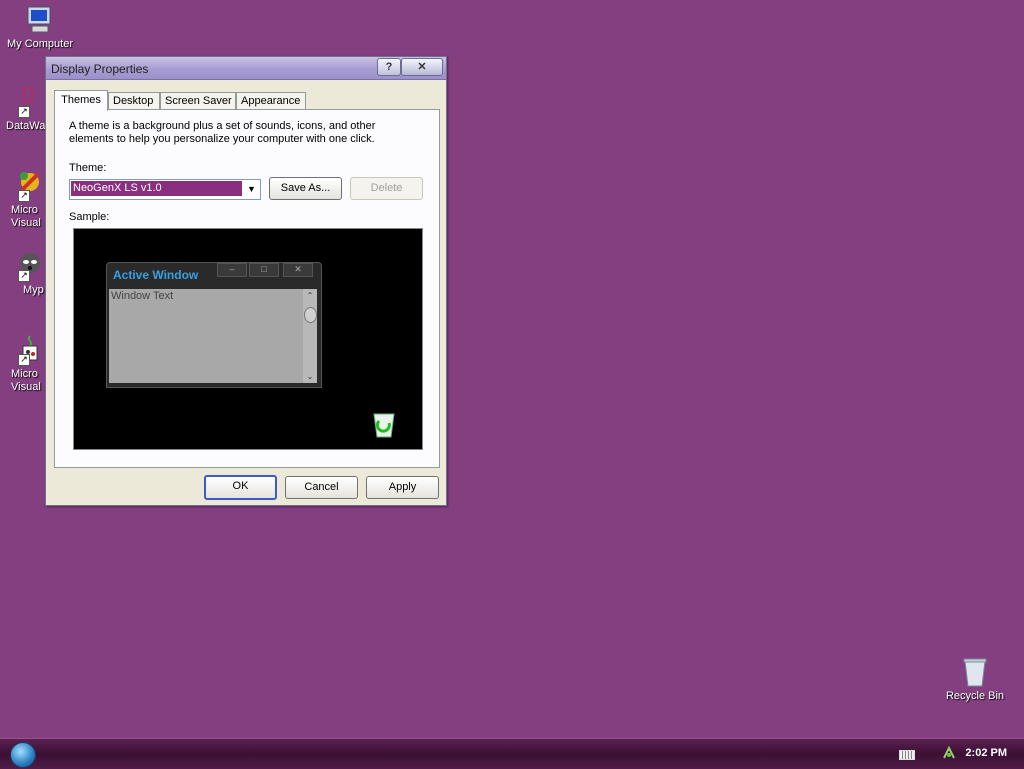  What do you see at coordinates (310, 336) in the screenshot?
I see `sample-scrollbar: ⌃ ⌄` at bounding box center [310, 336].